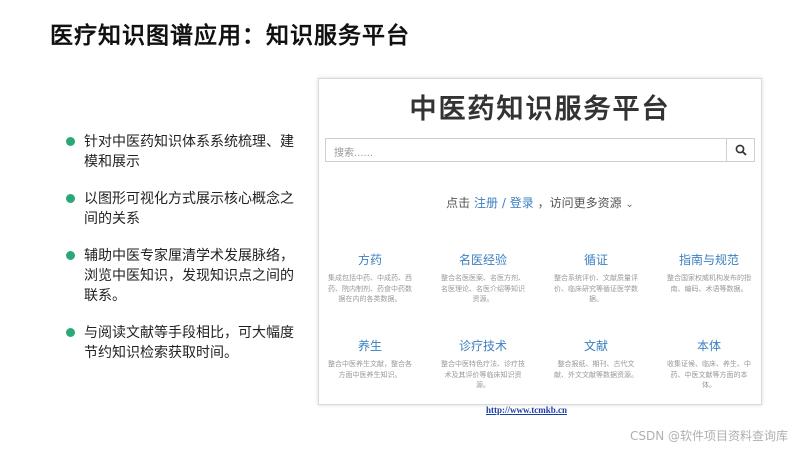 The height and width of the screenshot is (450, 800). I want to click on category-title: 养生, so click(370, 346).